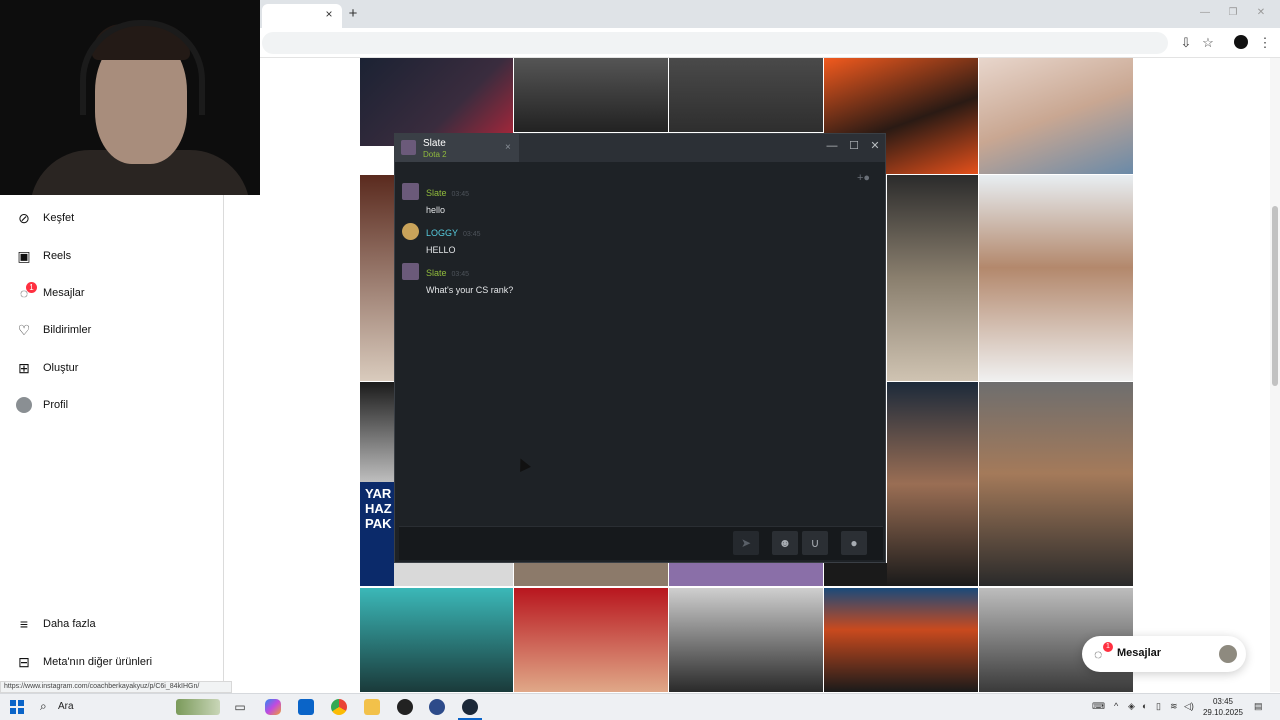 This screenshot has width=1280, height=720. I want to click on tray-chevron-icon: ^, so click(1116, 706).